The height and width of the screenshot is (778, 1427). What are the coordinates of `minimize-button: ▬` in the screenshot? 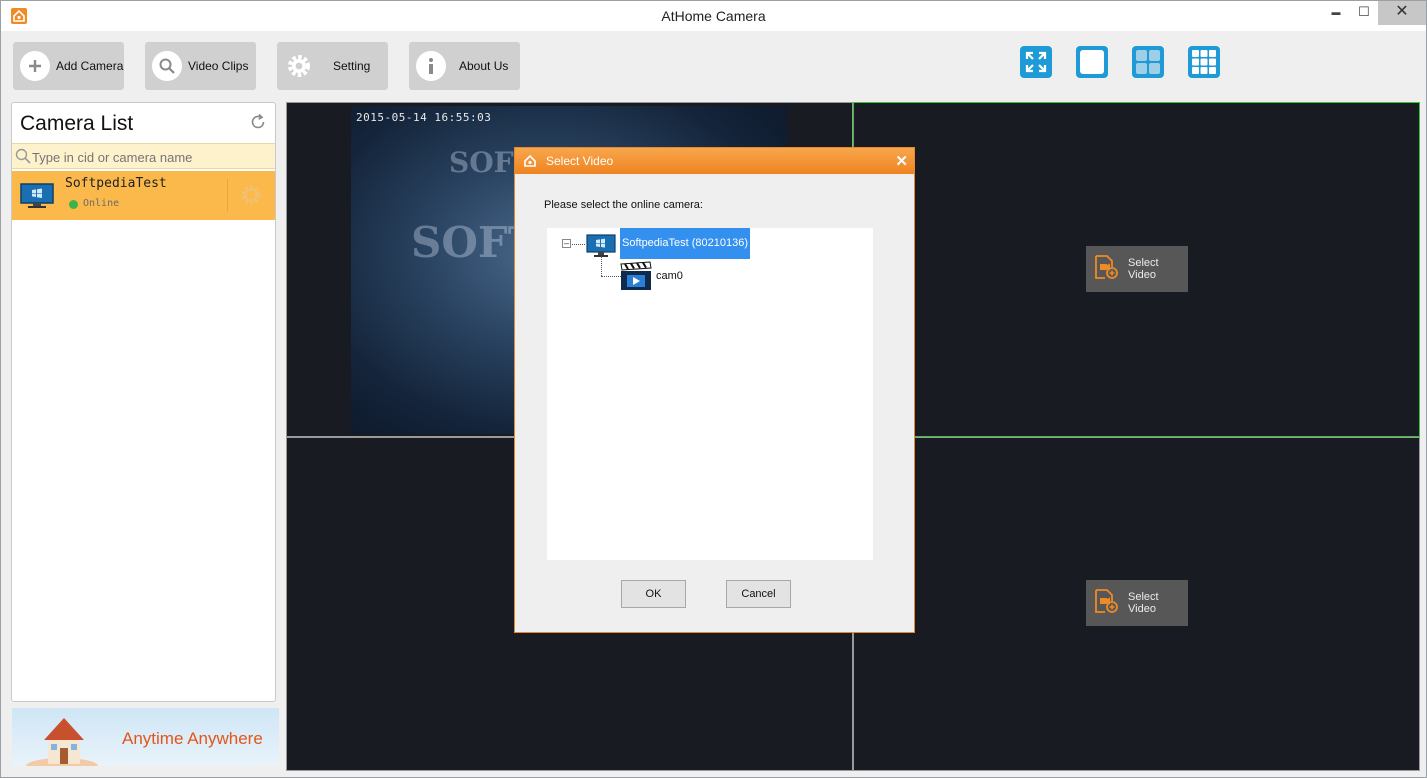 It's located at (1336, 13).